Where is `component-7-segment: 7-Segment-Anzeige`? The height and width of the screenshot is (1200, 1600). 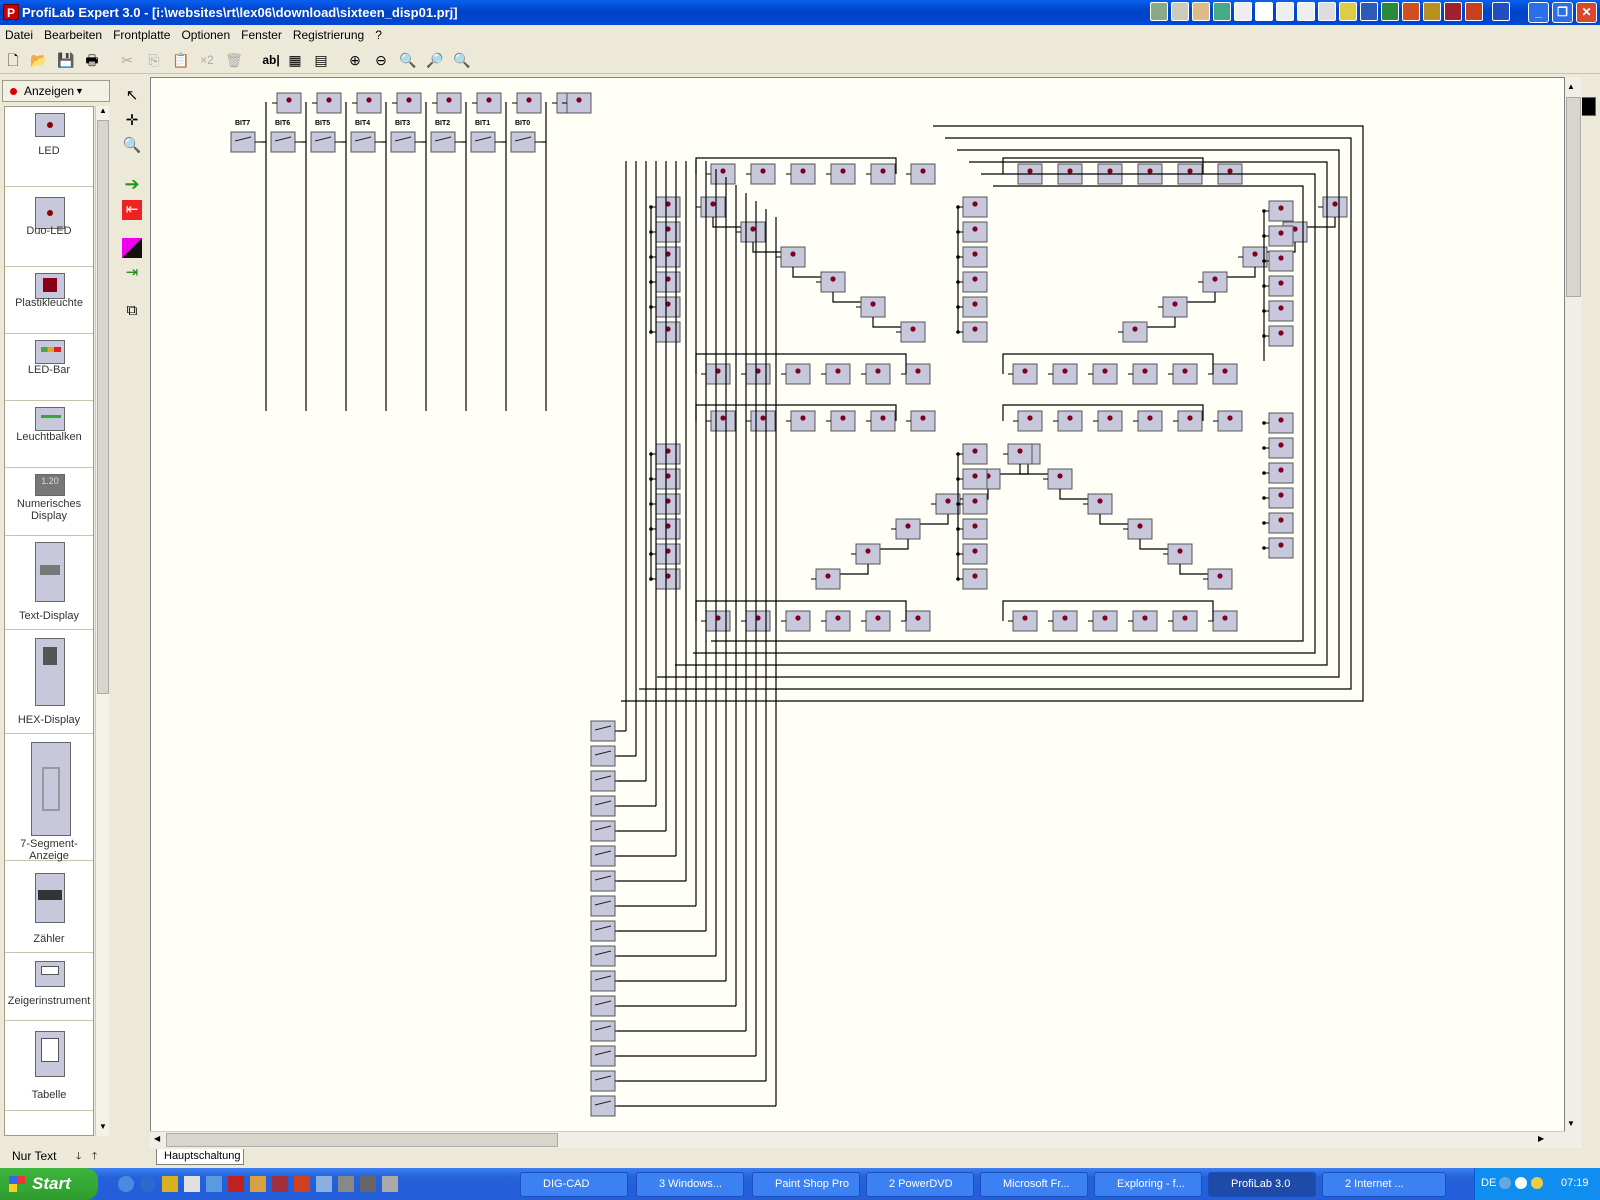
component-7-segment: 7-Segment-Anzeige is located at coordinates (49, 798).